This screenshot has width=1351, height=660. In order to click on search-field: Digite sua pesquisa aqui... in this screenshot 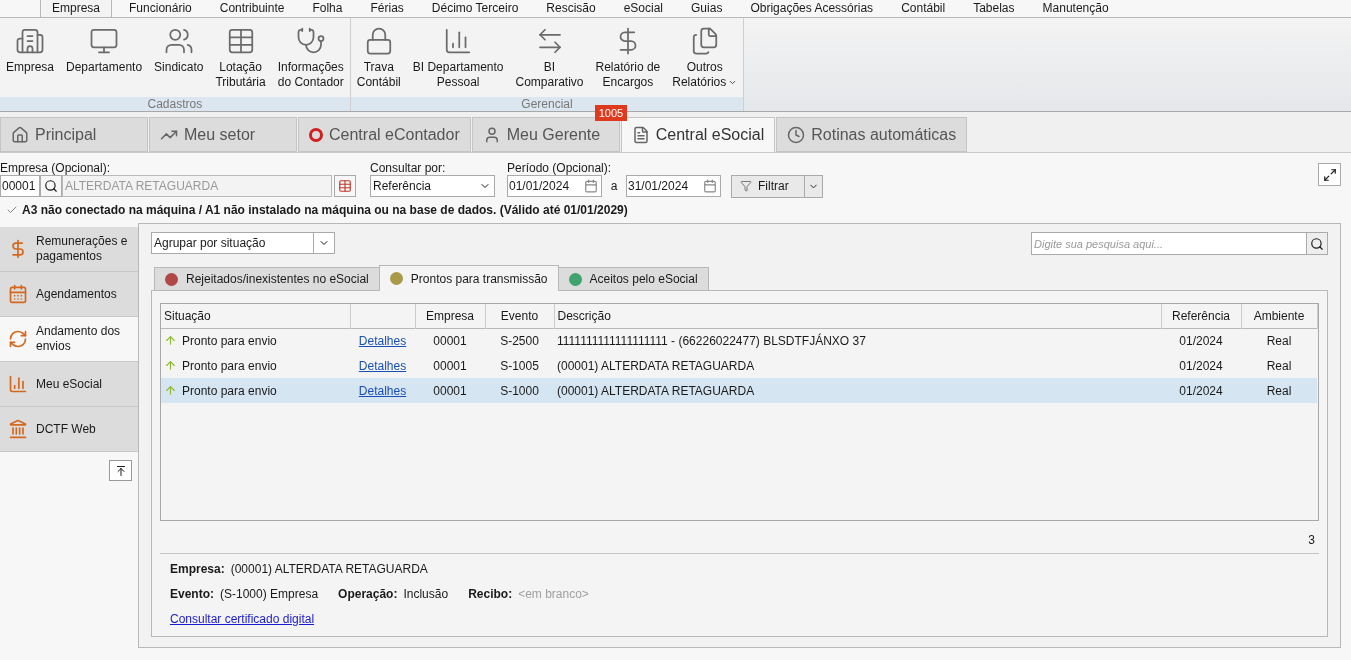, I will do `click(1169, 243)`.